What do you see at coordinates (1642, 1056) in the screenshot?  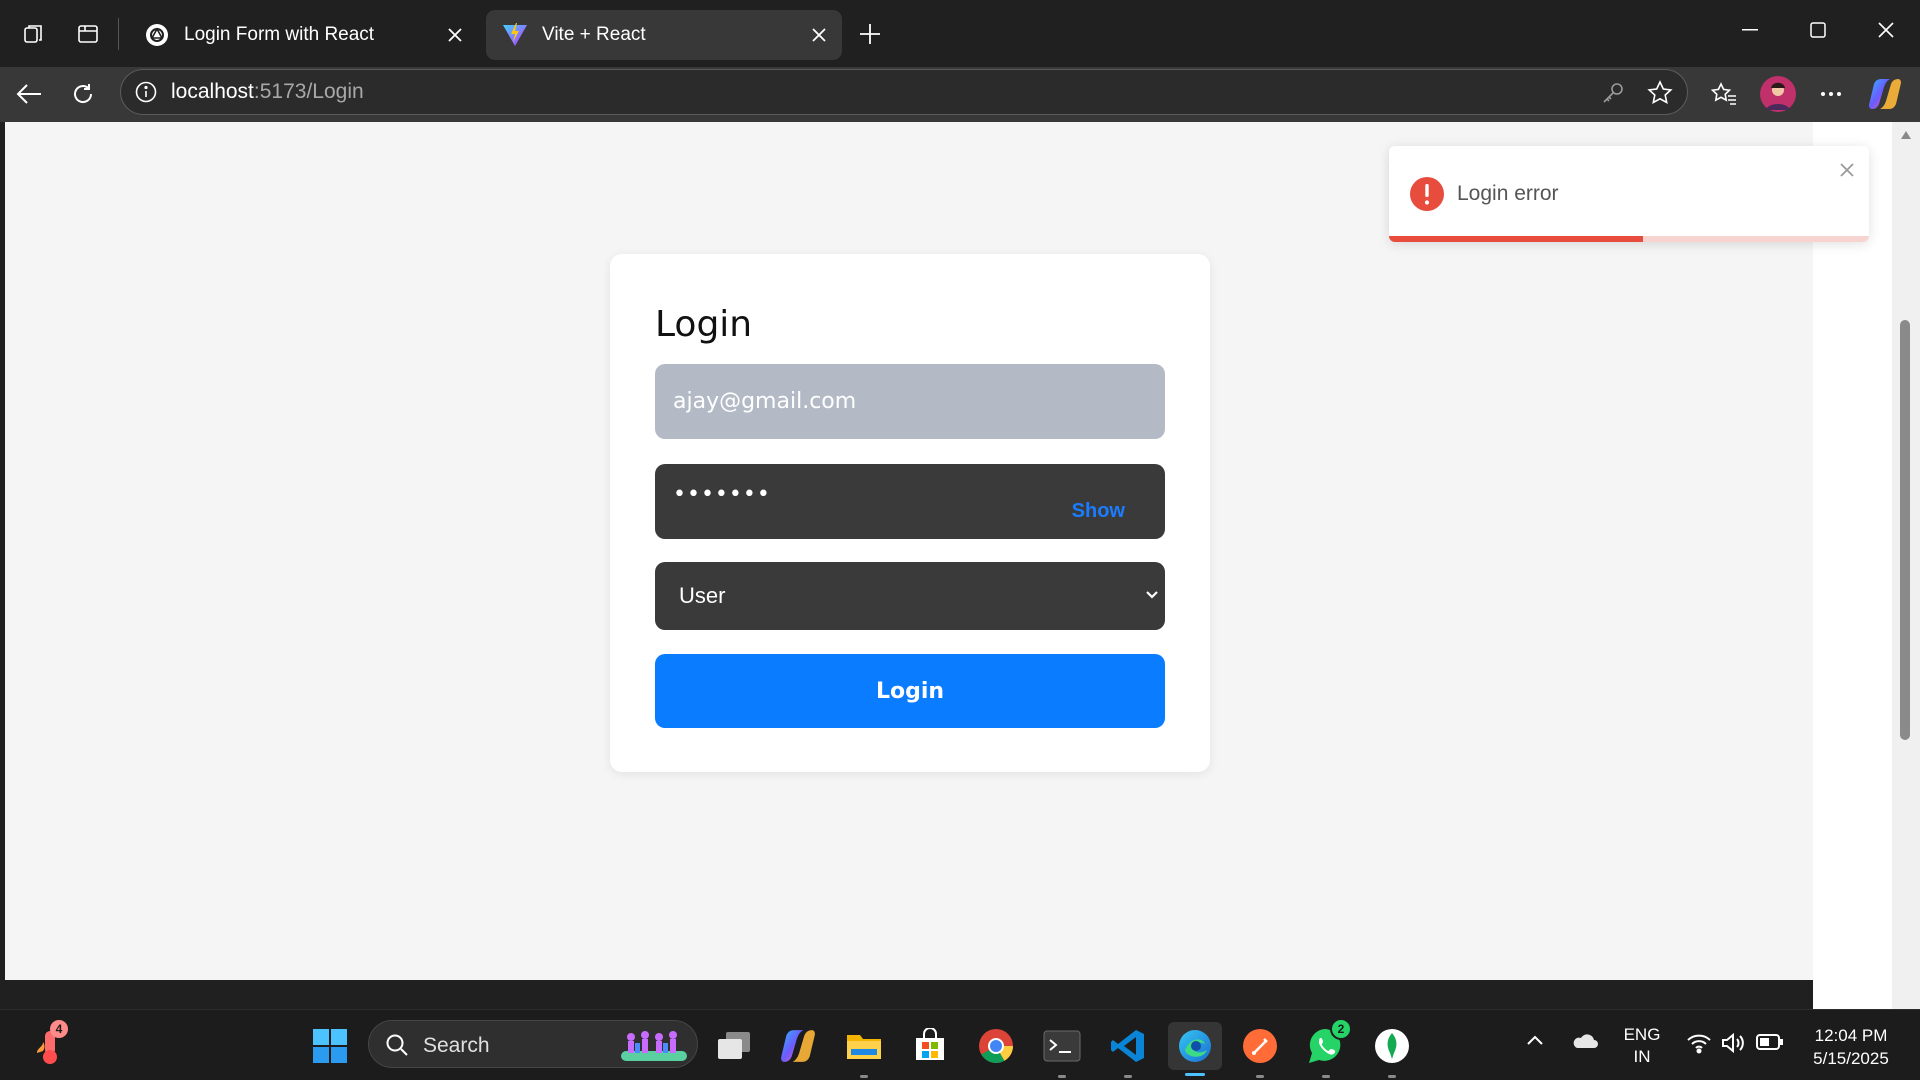 I see `region-code: IN` at bounding box center [1642, 1056].